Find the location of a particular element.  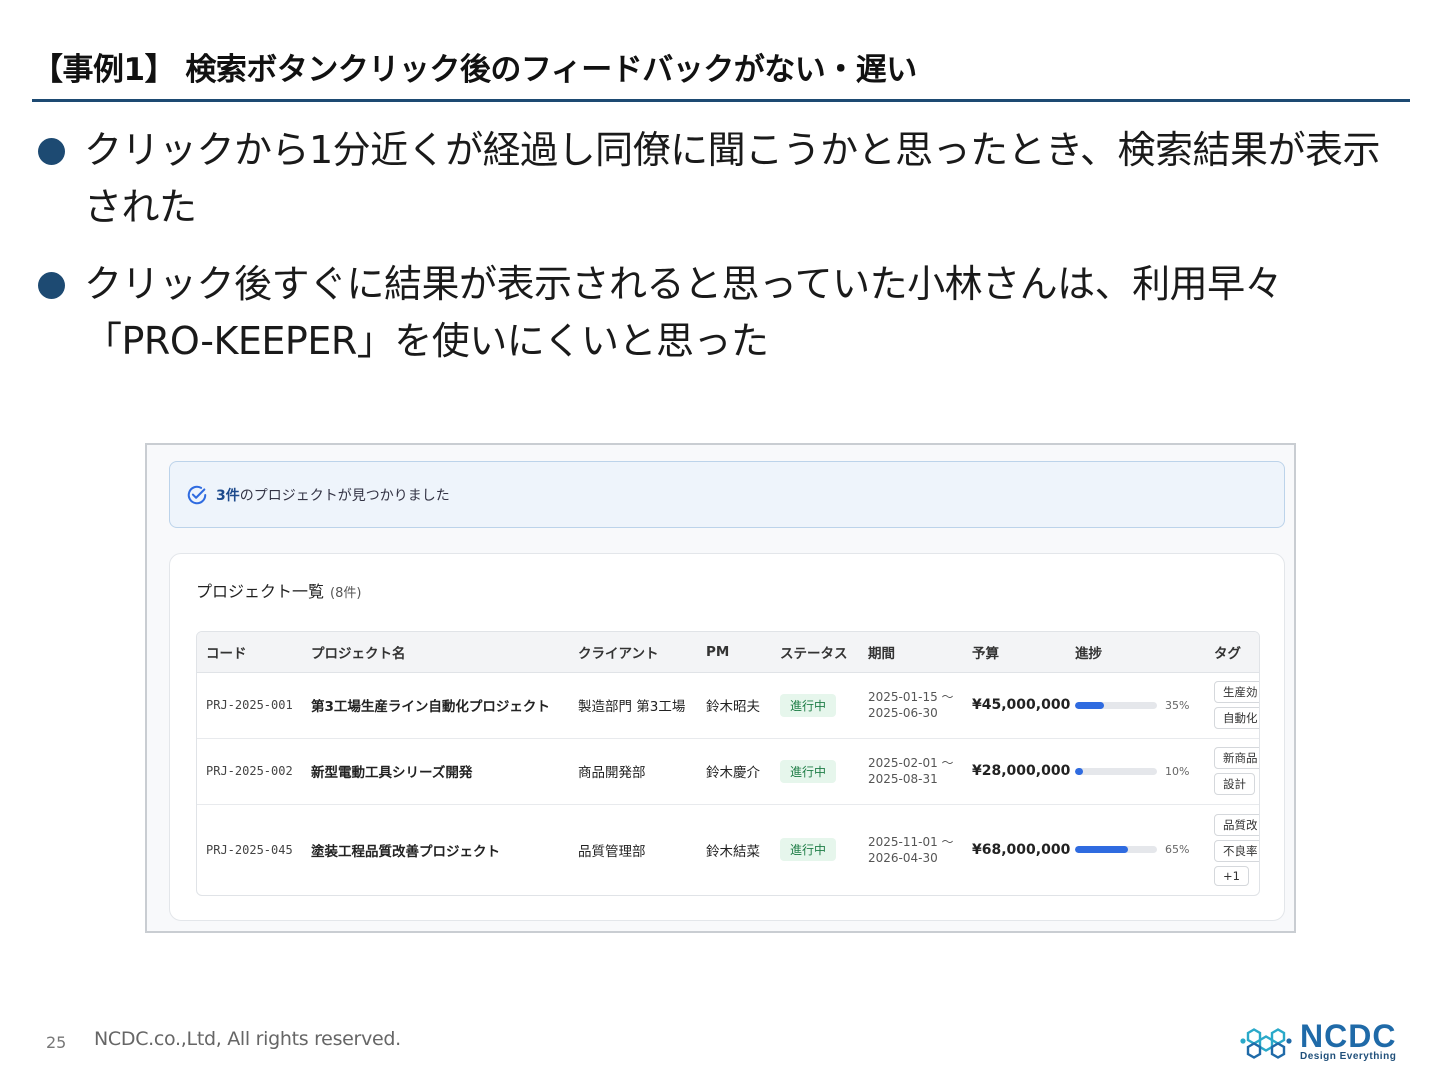

column-header-period: 期間 is located at coordinates (911, 652).